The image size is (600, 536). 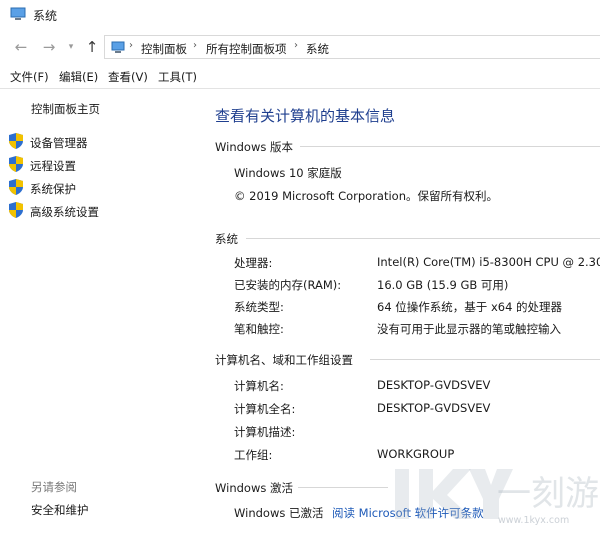 What do you see at coordinates (246, 49) in the screenshot?
I see `breadcrumb-all-items: 所有控制面板项` at bounding box center [246, 49].